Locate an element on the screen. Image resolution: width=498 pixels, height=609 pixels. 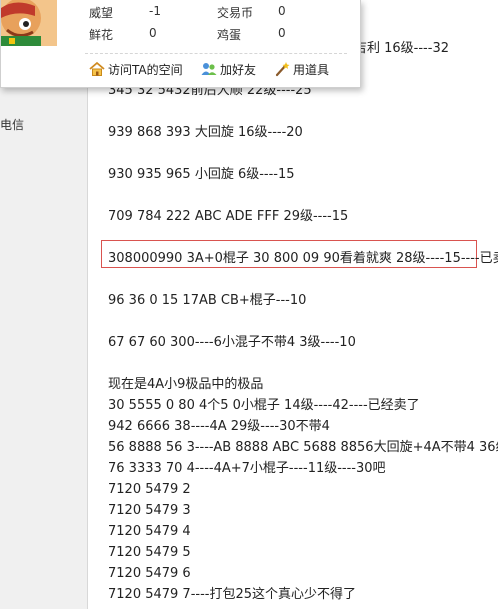
home-icon is located at coordinates (97, 69).